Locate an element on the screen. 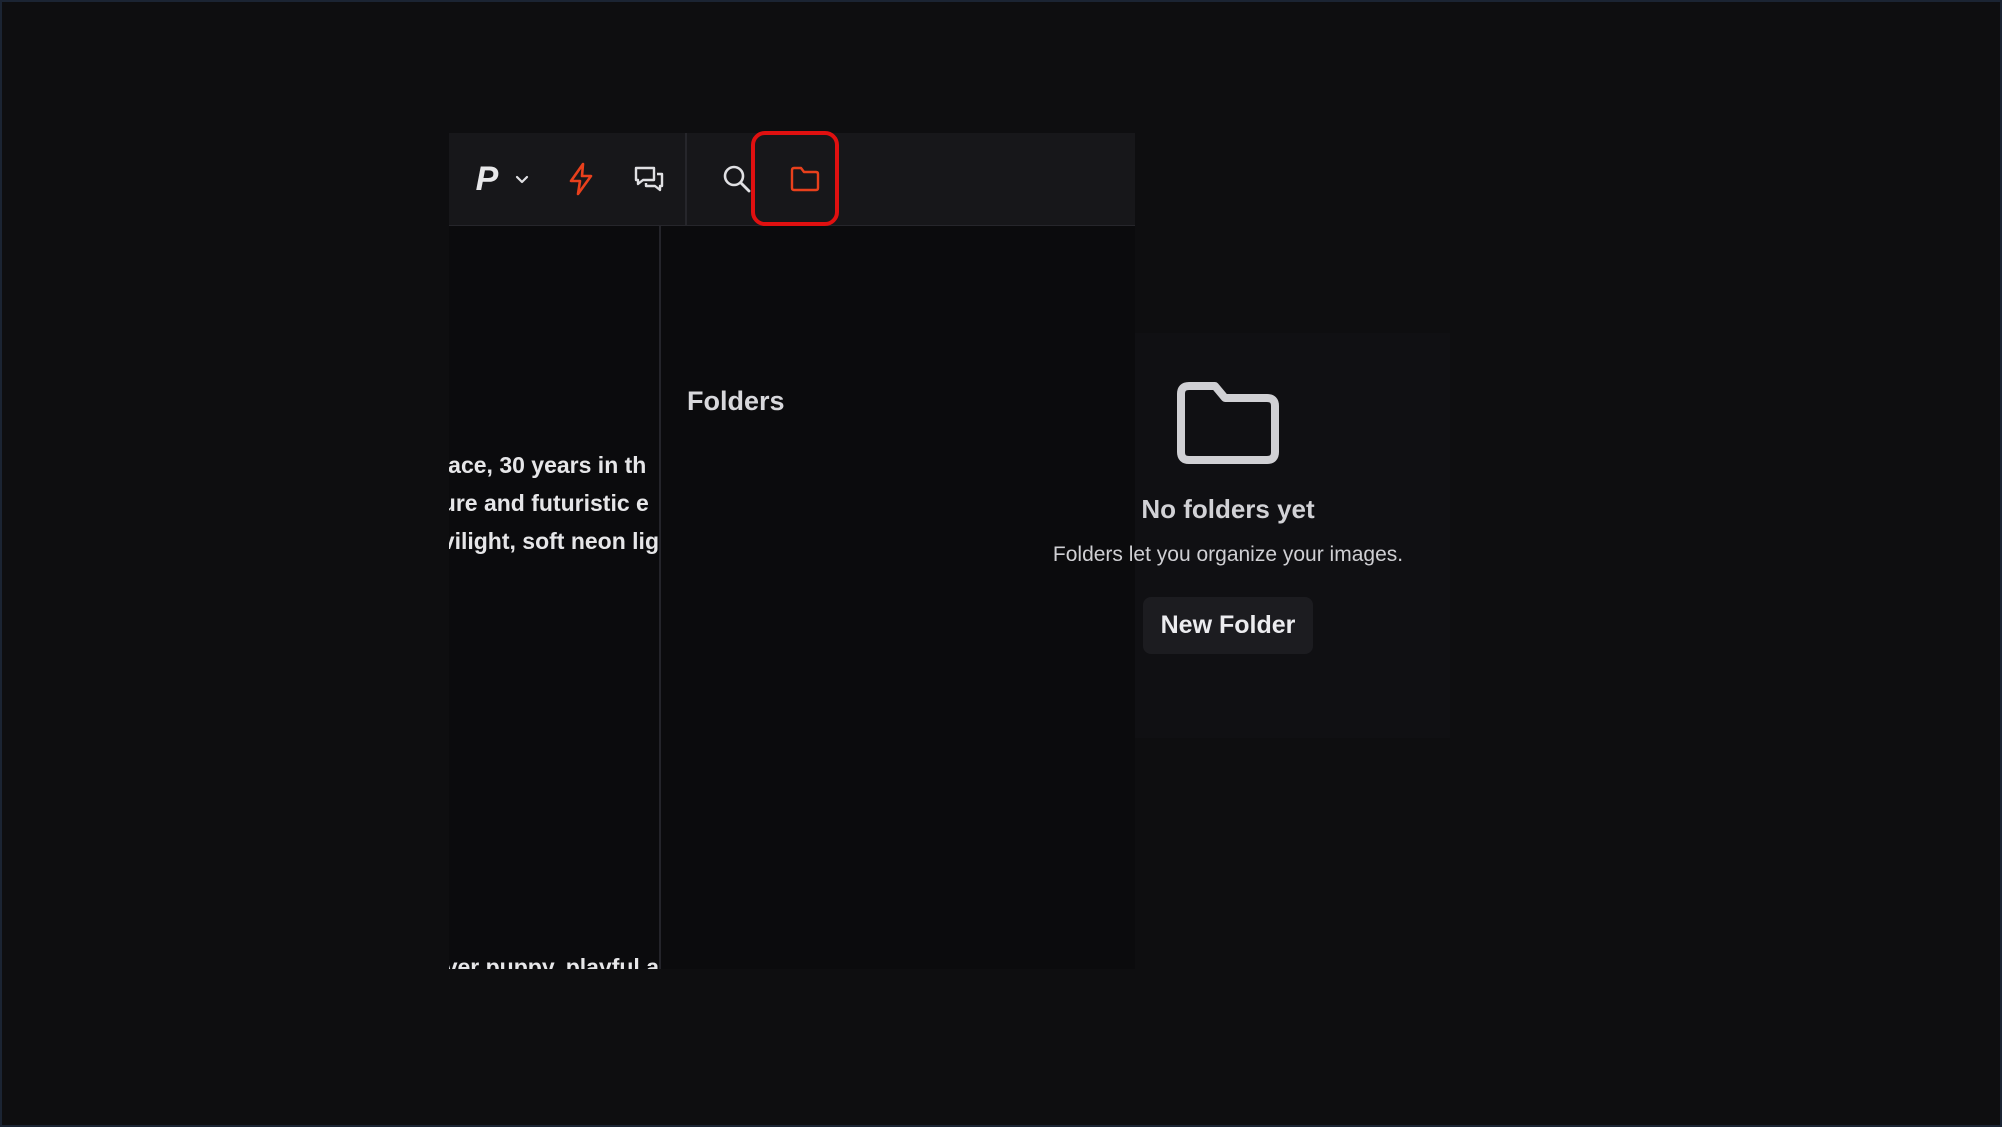  prompt-text-line: vilight, soft neon lig is located at coordinates (554, 541).